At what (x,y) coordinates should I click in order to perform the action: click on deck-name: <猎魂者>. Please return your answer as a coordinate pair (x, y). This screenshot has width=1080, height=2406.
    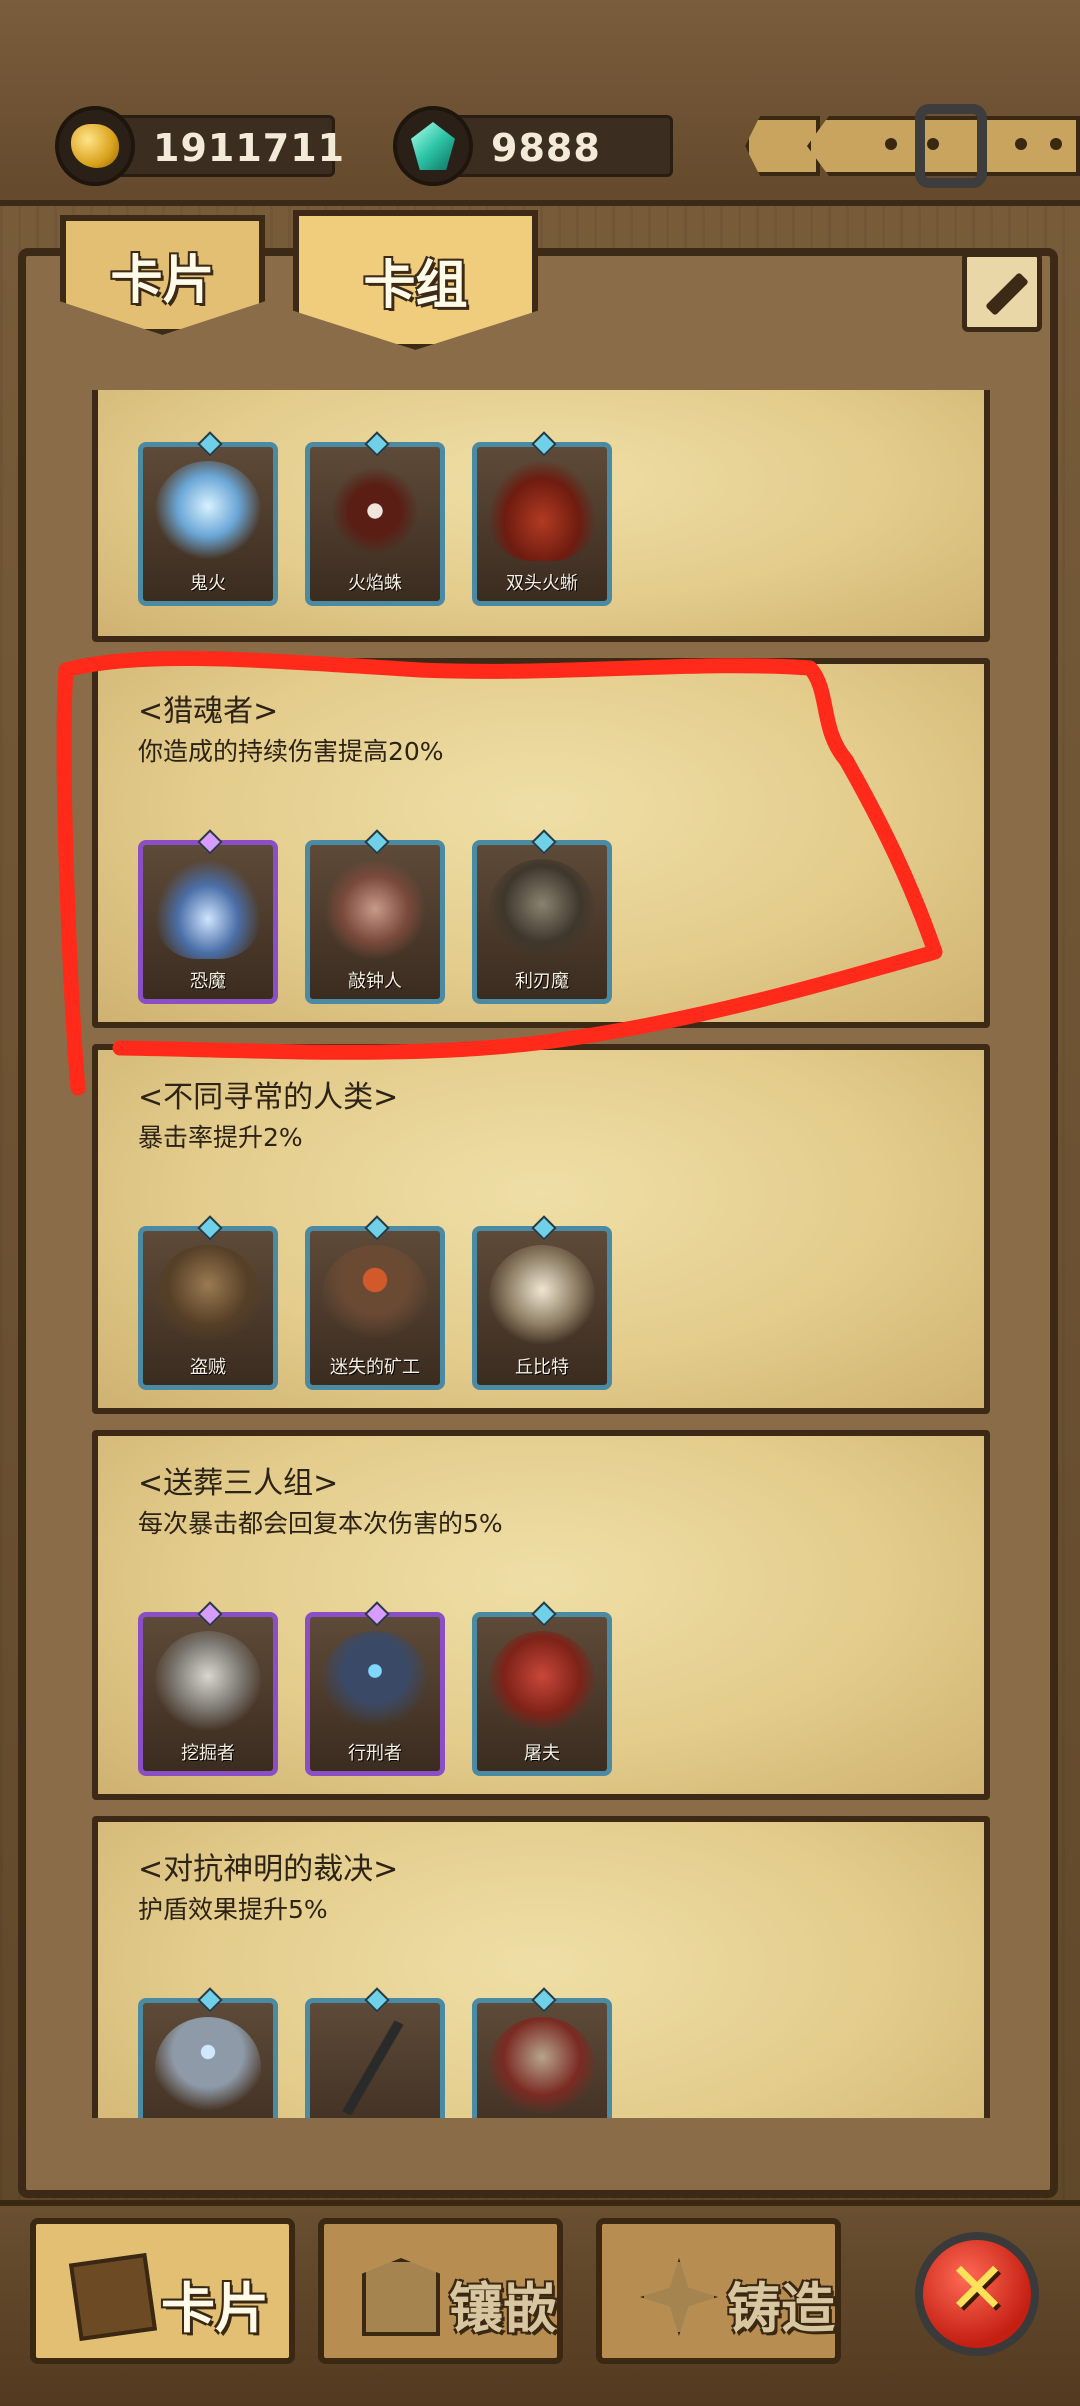
    Looking at the image, I should click on (208, 711).